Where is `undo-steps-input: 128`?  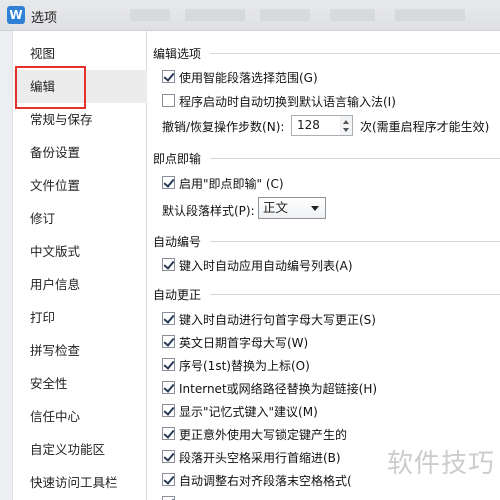
undo-steps-input: 128 is located at coordinates (316, 125).